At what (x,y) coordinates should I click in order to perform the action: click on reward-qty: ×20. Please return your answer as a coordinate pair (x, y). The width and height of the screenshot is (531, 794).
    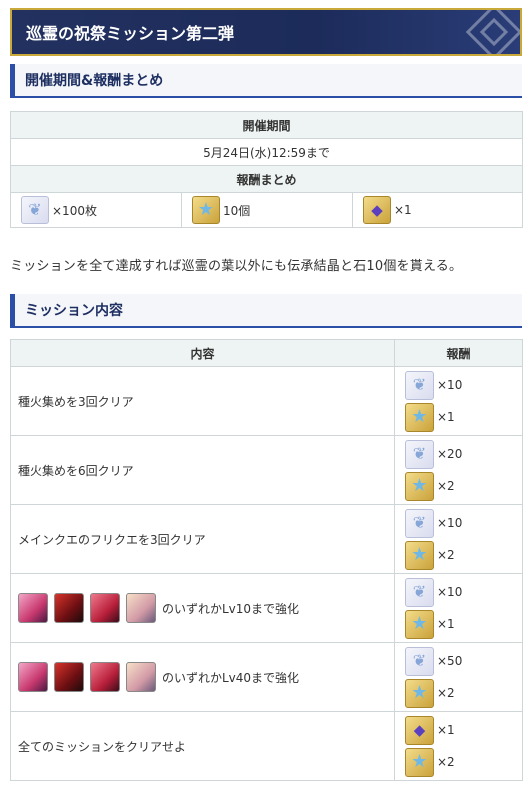
    Looking at the image, I should click on (450, 454).